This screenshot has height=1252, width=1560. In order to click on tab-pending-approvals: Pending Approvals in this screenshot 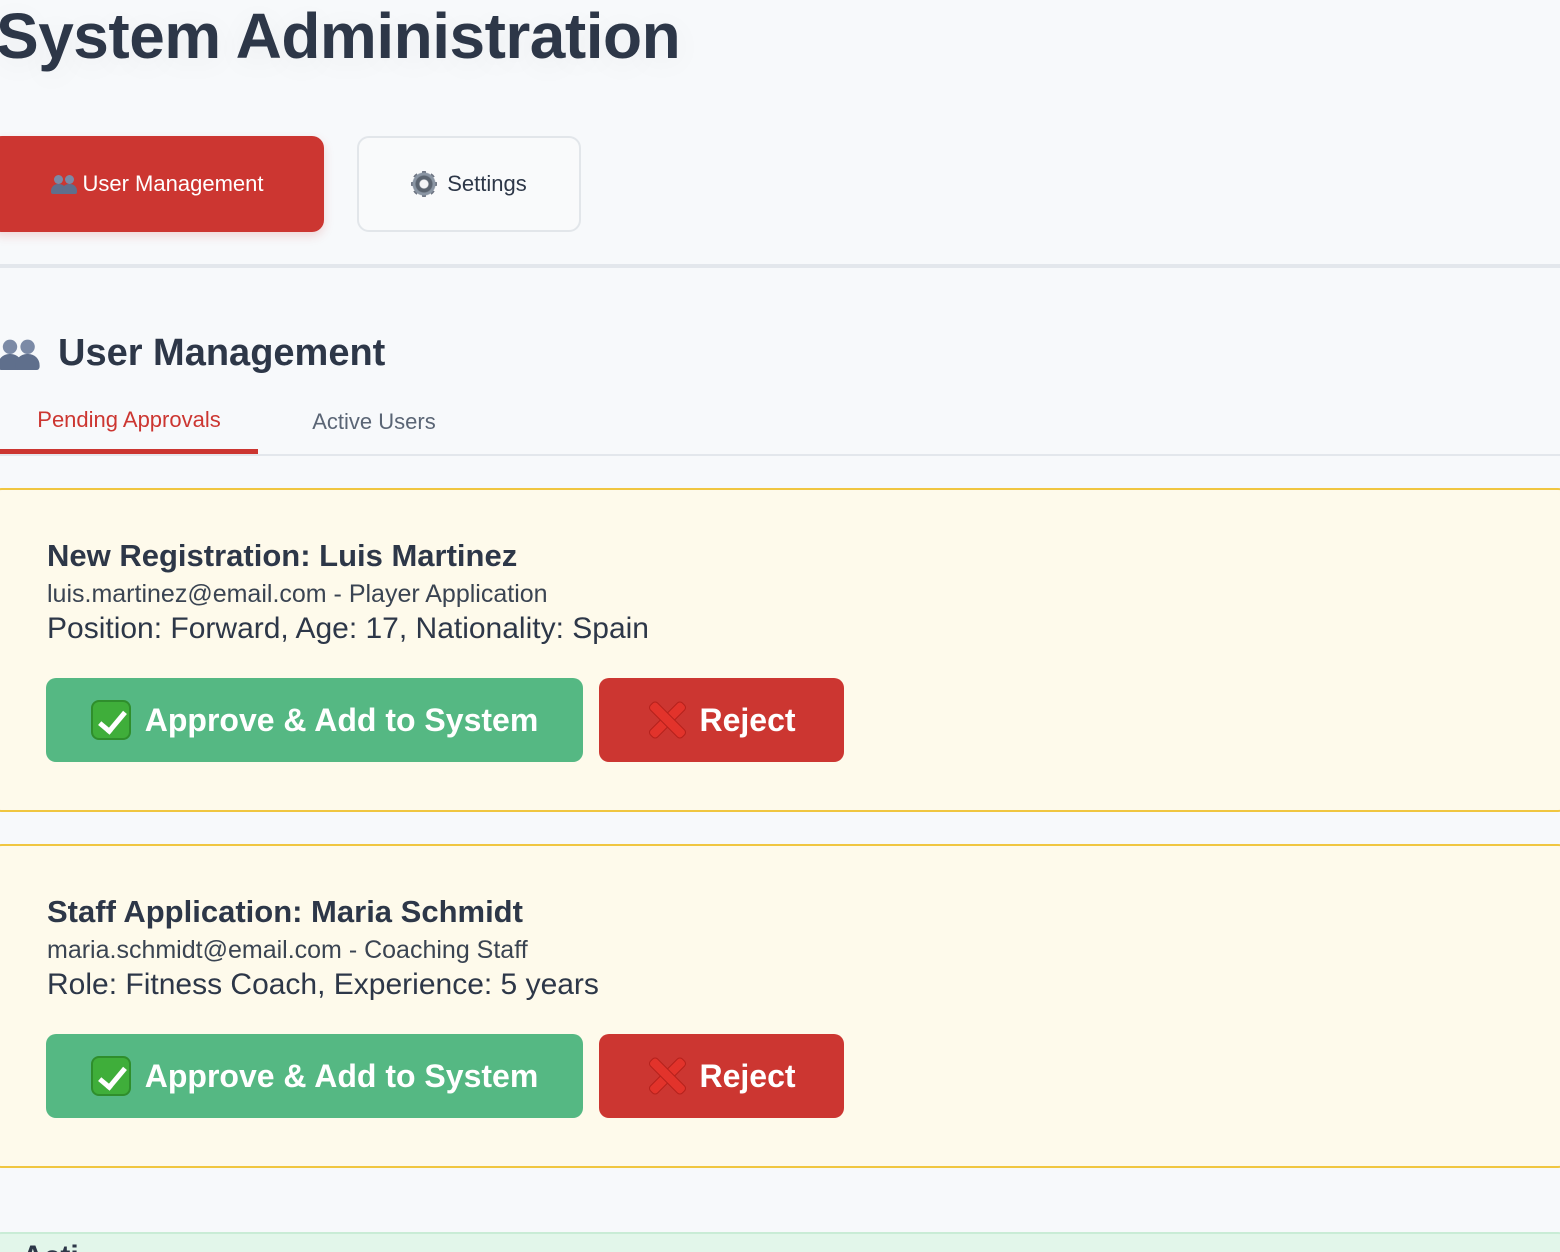, I will do `click(129, 422)`.